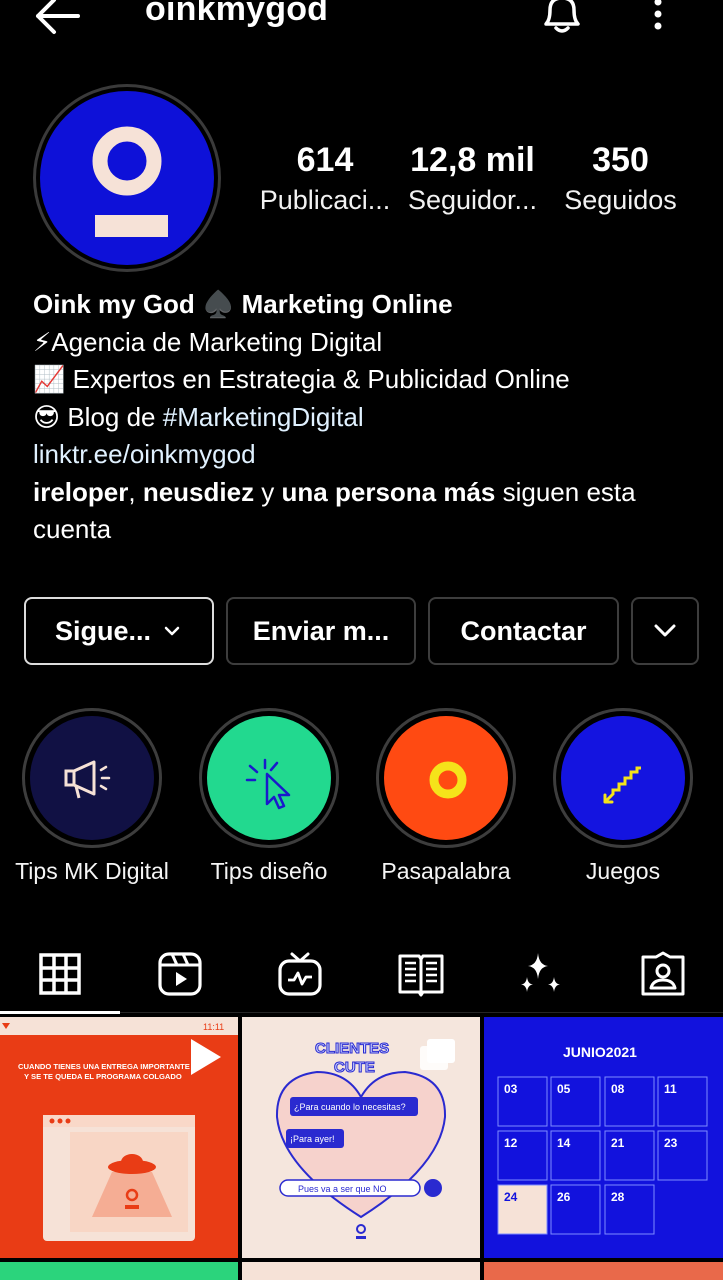 The width and height of the screenshot is (723, 1280). I want to click on tab-tagged, so click(663, 974).